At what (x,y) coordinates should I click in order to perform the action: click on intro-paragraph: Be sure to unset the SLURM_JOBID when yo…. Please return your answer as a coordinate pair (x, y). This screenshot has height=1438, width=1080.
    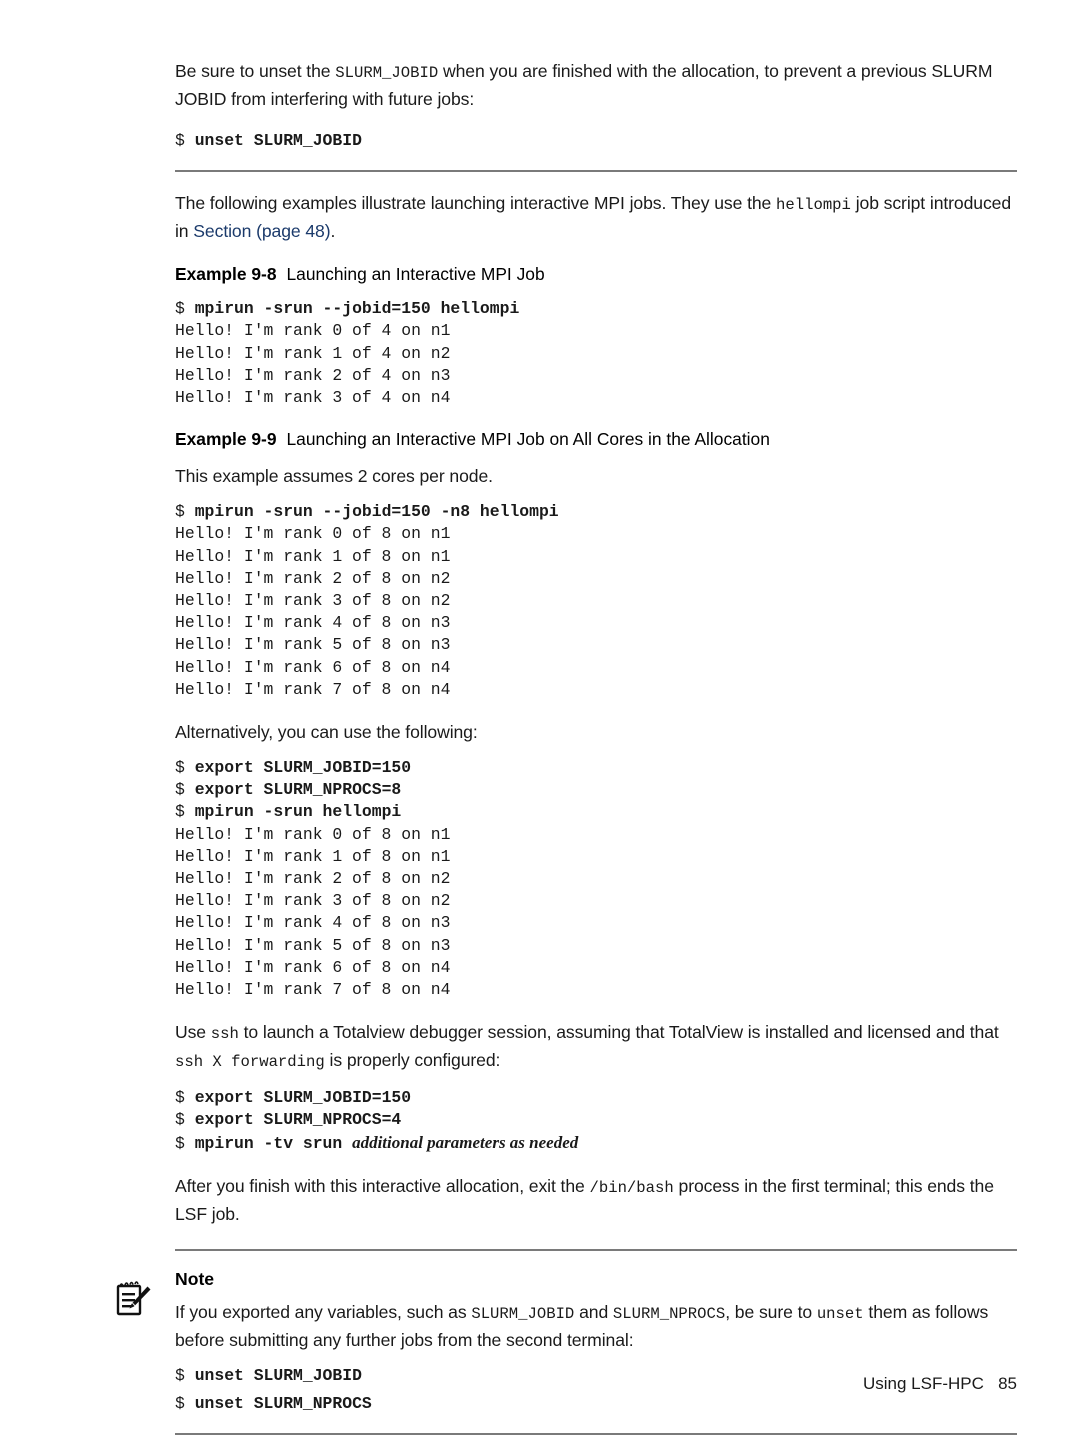
    Looking at the image, I should click on (596, 85).